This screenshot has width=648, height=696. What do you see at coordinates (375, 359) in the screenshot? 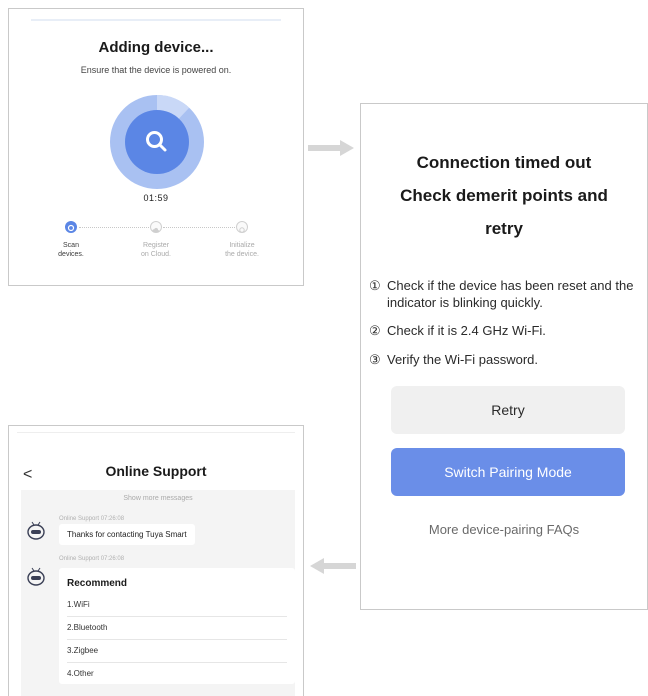
I see `tip-number: ③` at bounding box center [375, 359].